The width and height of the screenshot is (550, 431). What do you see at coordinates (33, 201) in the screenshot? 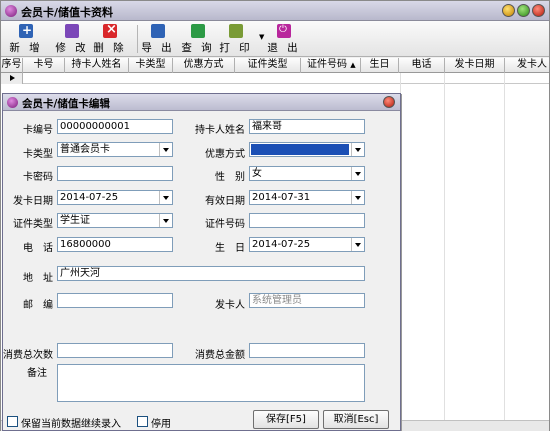
I see `issue-date-label: 发卡日期` at bounding box center [33, 201].